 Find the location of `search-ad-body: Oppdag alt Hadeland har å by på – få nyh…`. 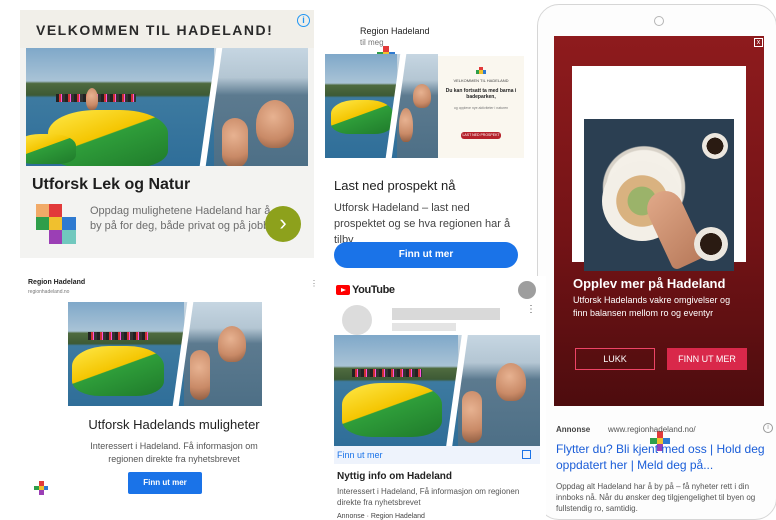

search-ad-body: Oppdag alt Hadeland har å by på – få nyh… is located at coordinates (656, 497).